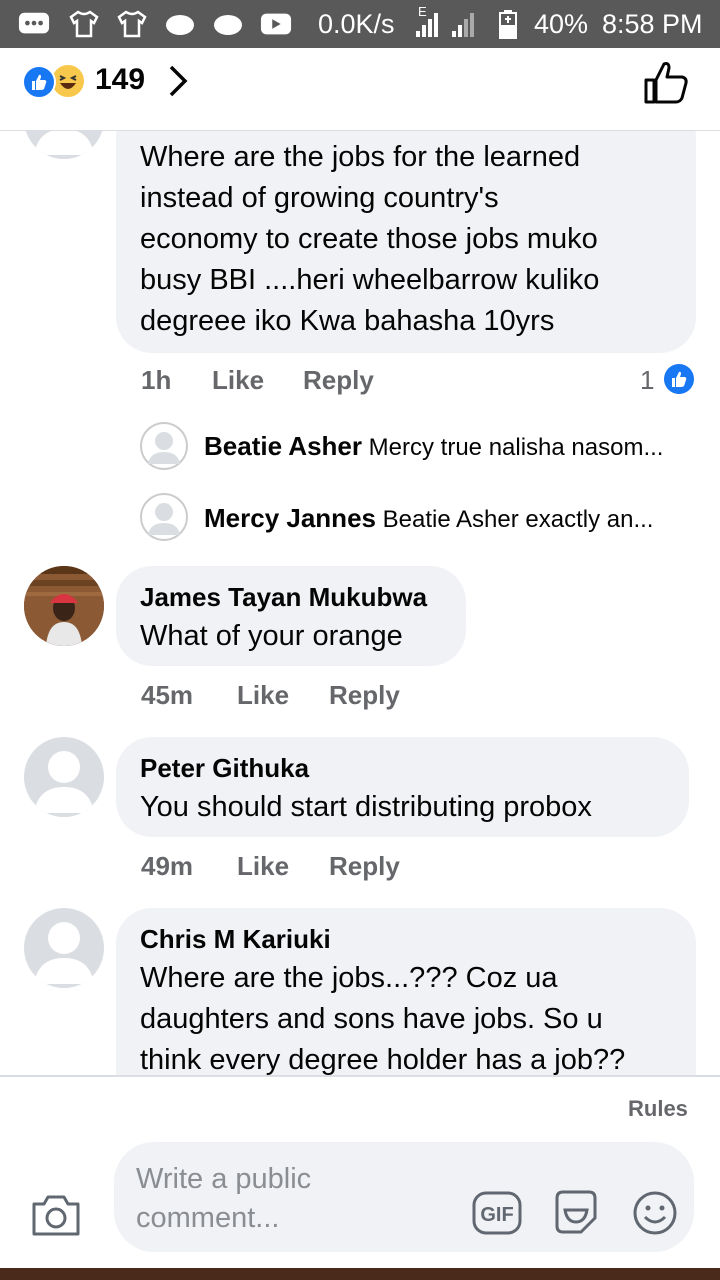  I want to click on status-bar: 0.0K/s E 40% 8:58 PM, so click(360, 24).